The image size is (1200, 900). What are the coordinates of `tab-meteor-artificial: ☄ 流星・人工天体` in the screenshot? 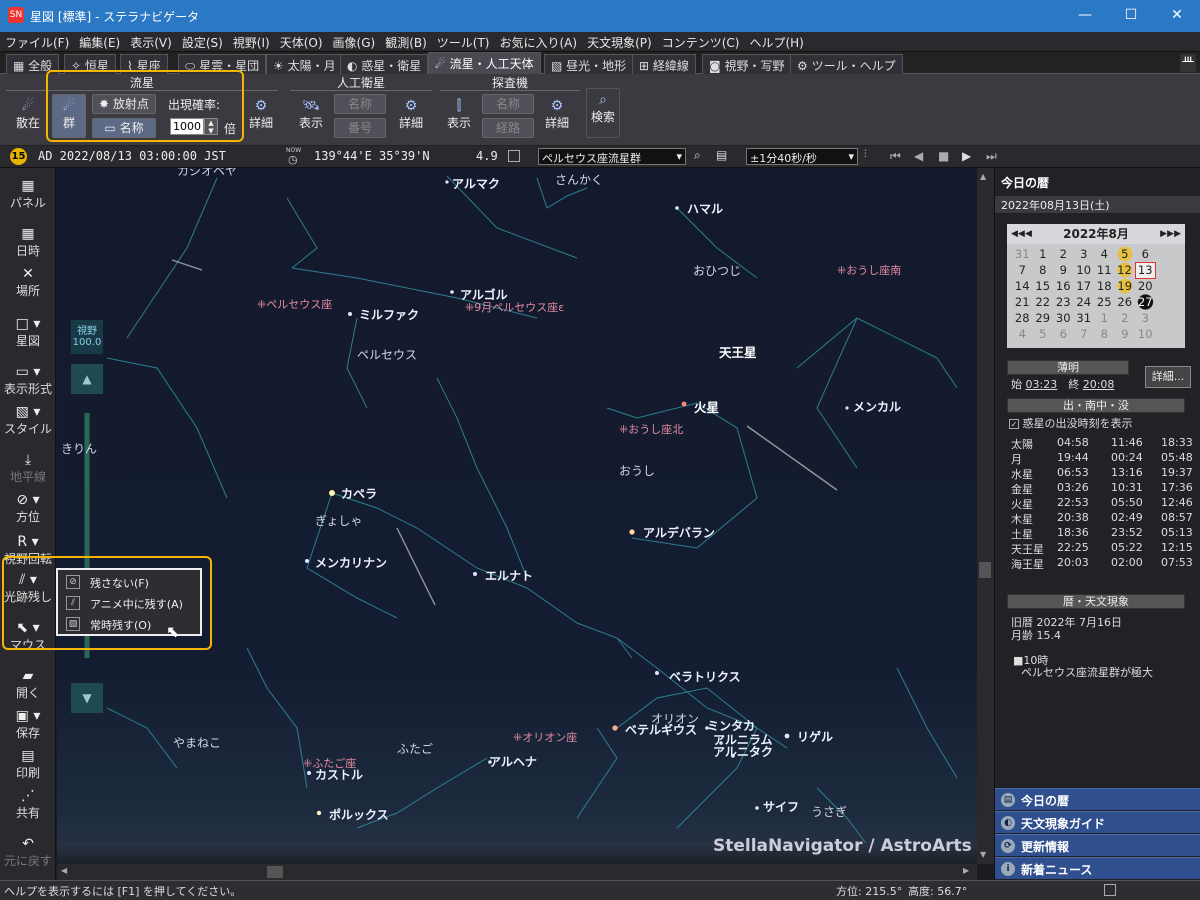 It's located at (484, 63).